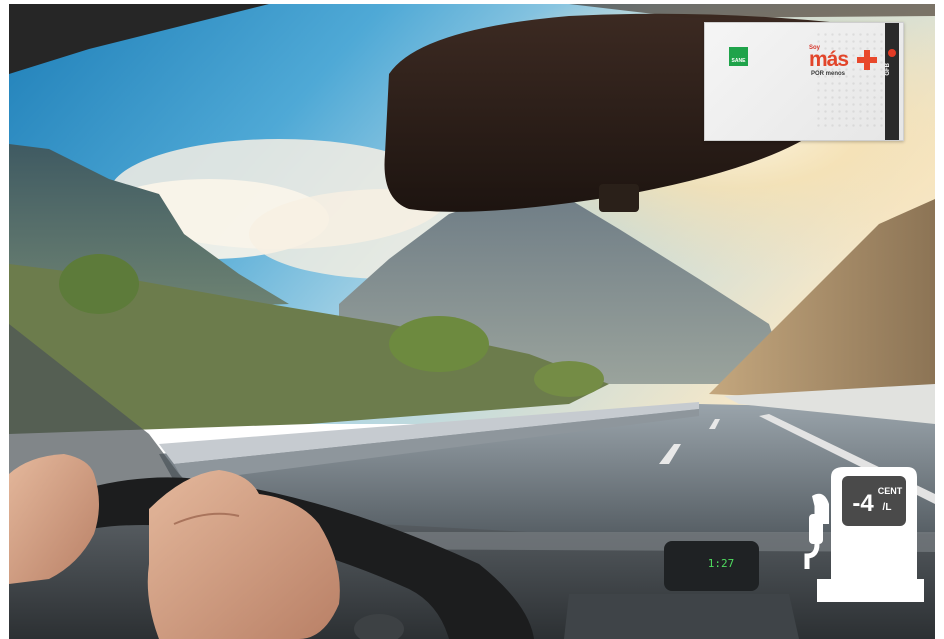 Image resolution: width=944 pixels, height=639 pixels. I want to click on badge-unit-bottom: /L, so click(887, 507).